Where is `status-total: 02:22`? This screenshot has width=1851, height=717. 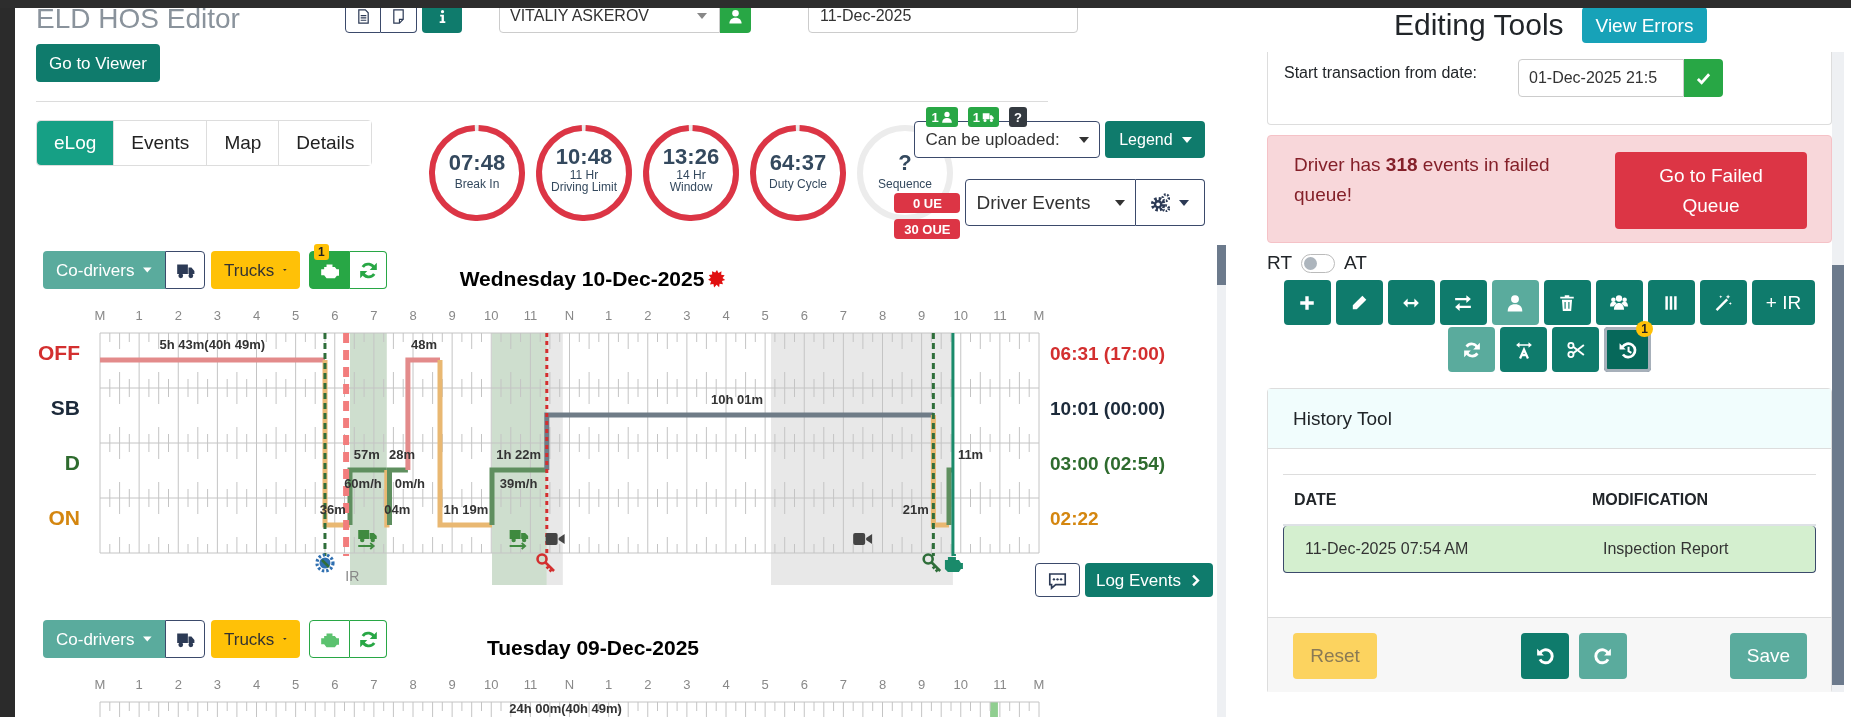 status-total: 02:22 is located at coordinates (1074, 518).